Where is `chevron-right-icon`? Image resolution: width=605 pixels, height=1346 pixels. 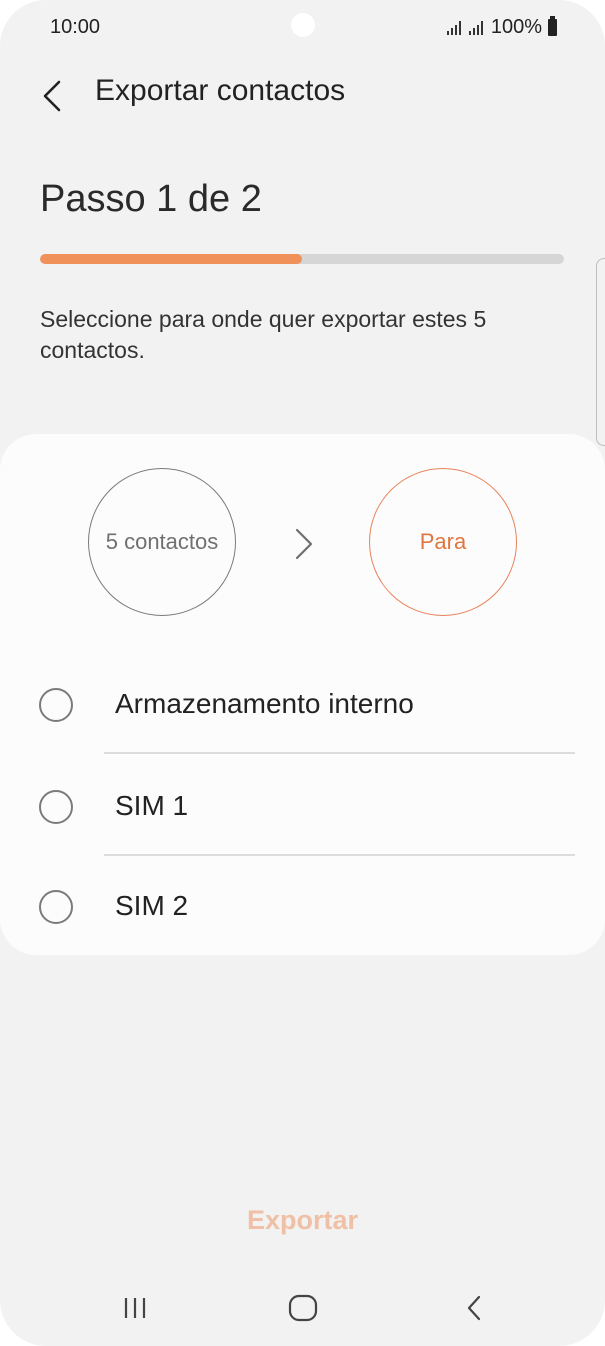 chevron-right-icon is located at coordinates (304, 544).